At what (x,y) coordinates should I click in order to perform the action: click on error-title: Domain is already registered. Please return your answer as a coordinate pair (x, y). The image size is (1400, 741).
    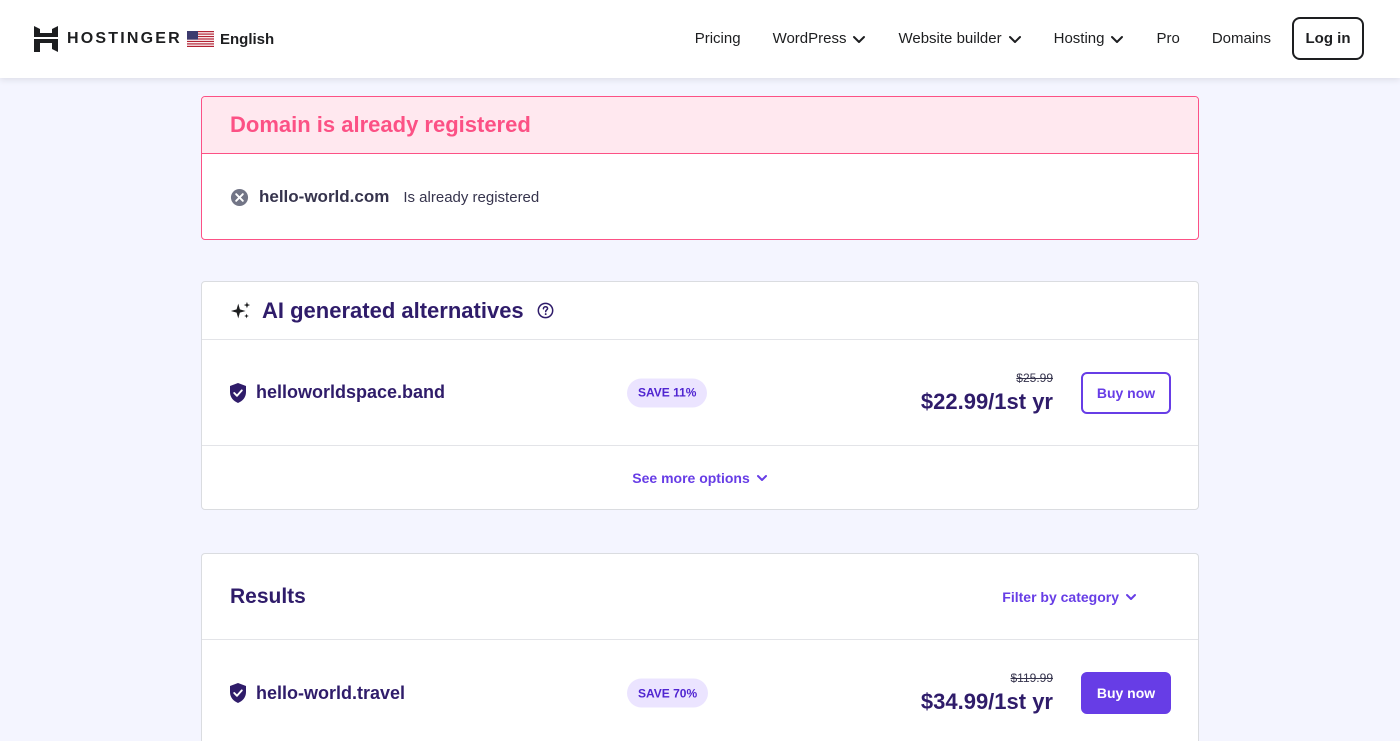
    Looking at the image, I should click on (380, 124).